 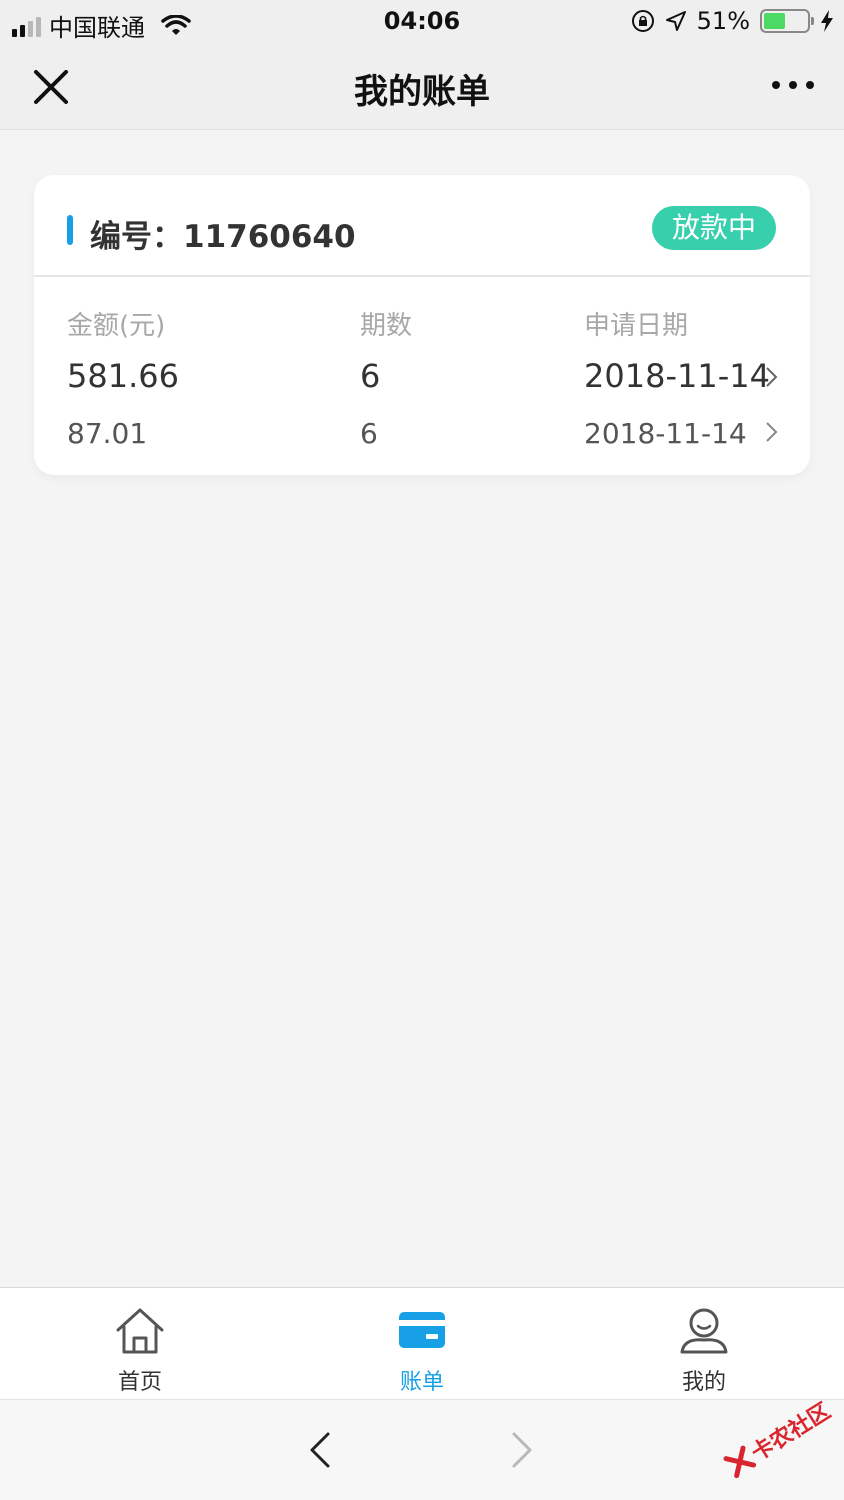 What do you see at coordinates (723, 21) in the screenshot?
I see `battery-percent: 51%` at bounding box center [723, 21].